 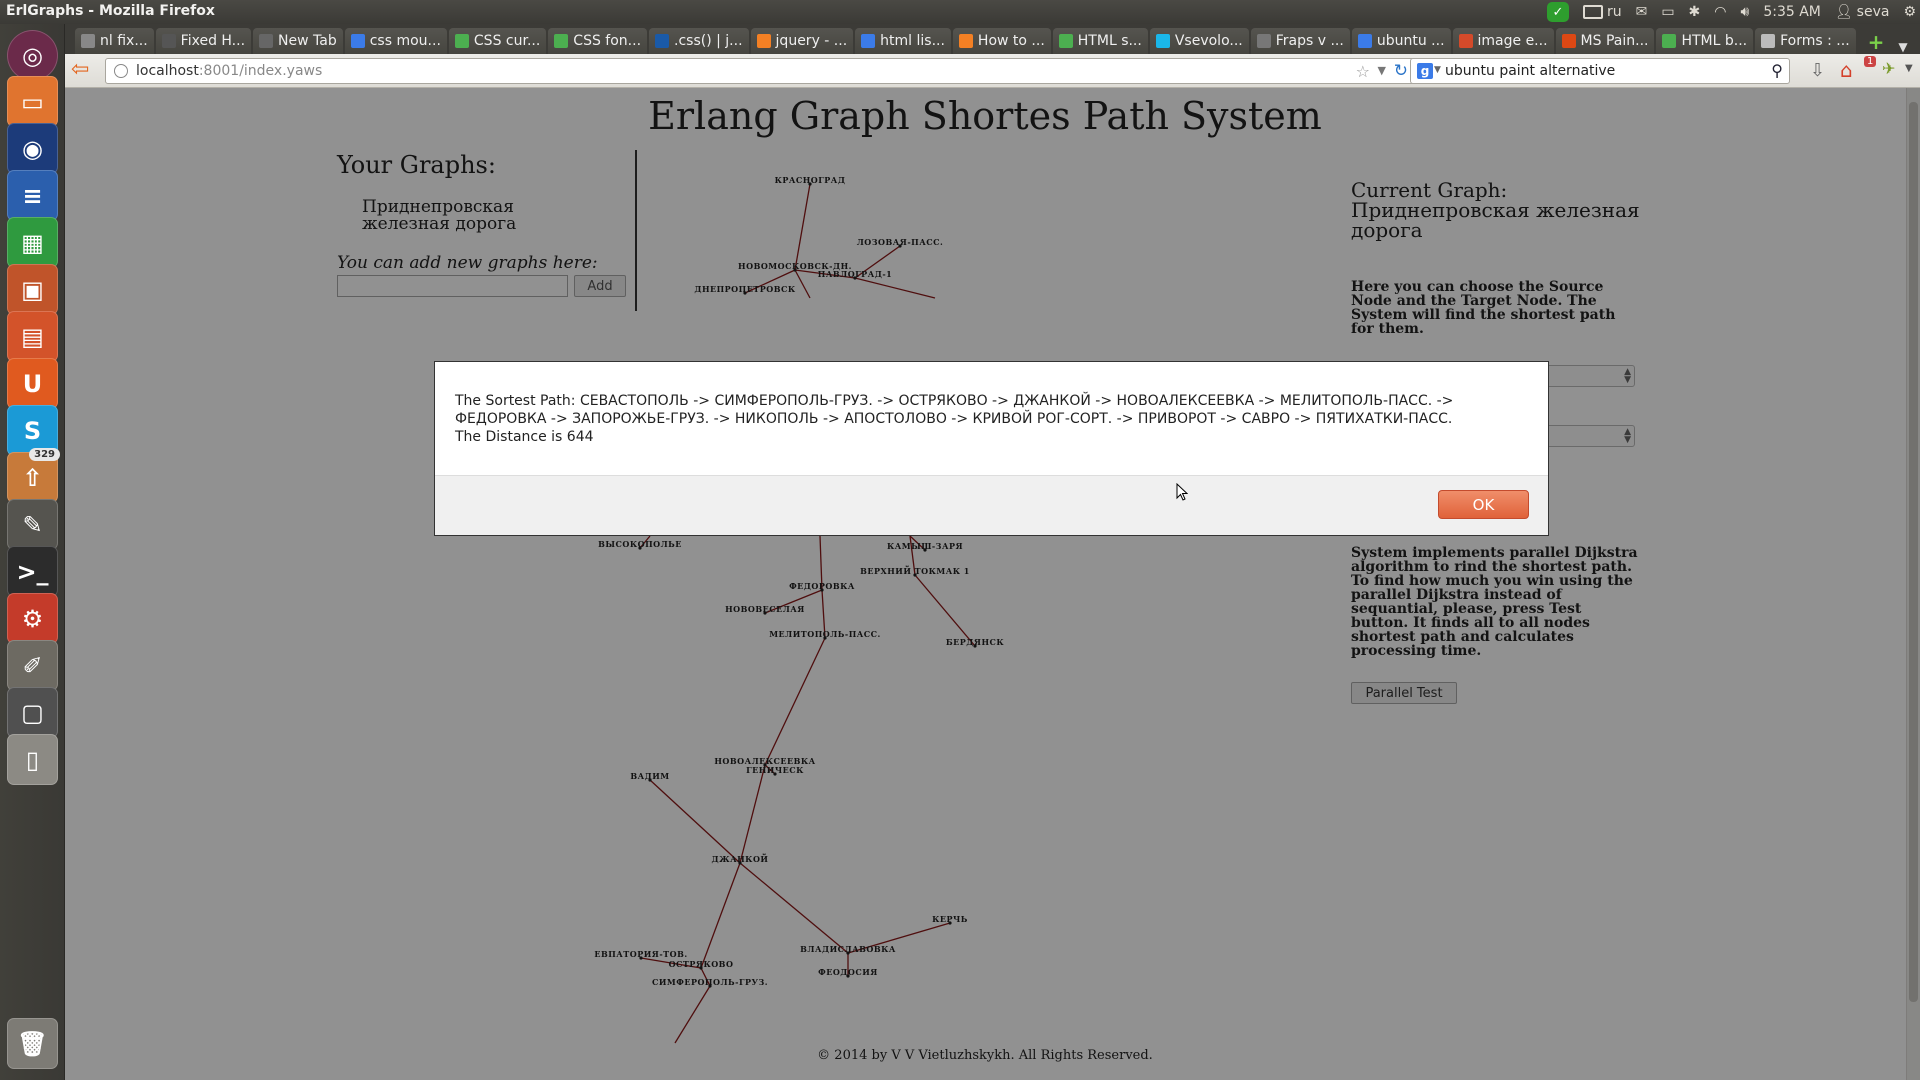 What do you see at coordinates (1873, 12) in the screenshot?
I see `user-name: seva` at bounding box center [1873, 12].